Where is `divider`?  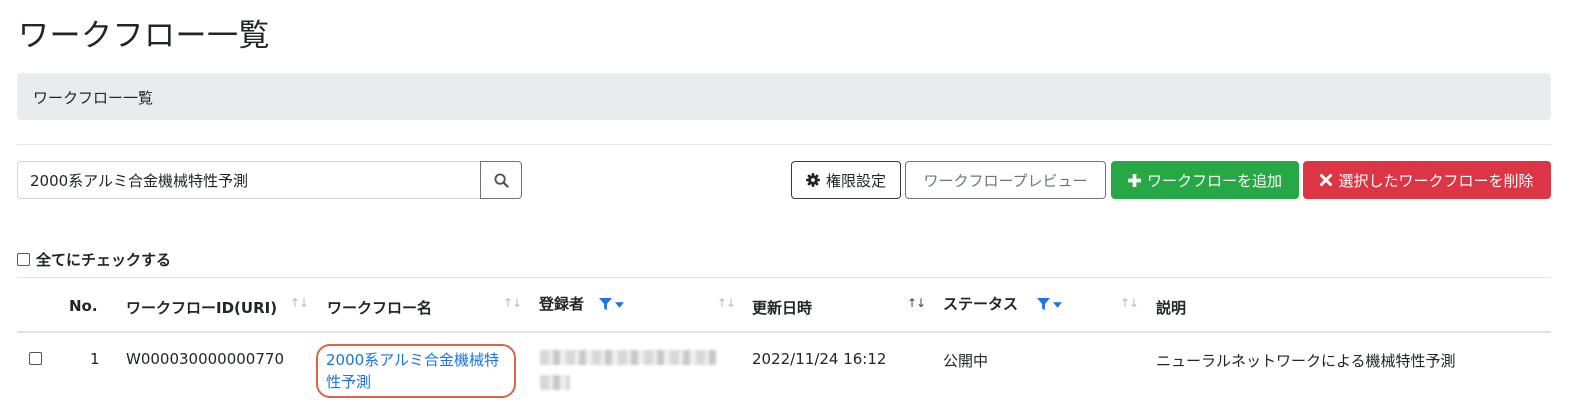 divider is located at coordinates (784, 144).